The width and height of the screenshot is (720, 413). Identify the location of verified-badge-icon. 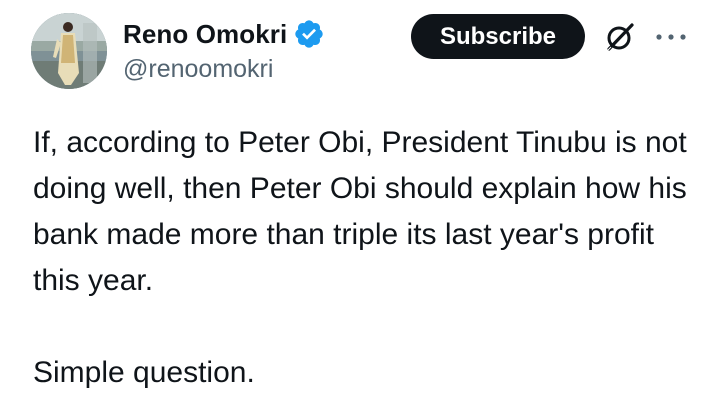
(309, 34).